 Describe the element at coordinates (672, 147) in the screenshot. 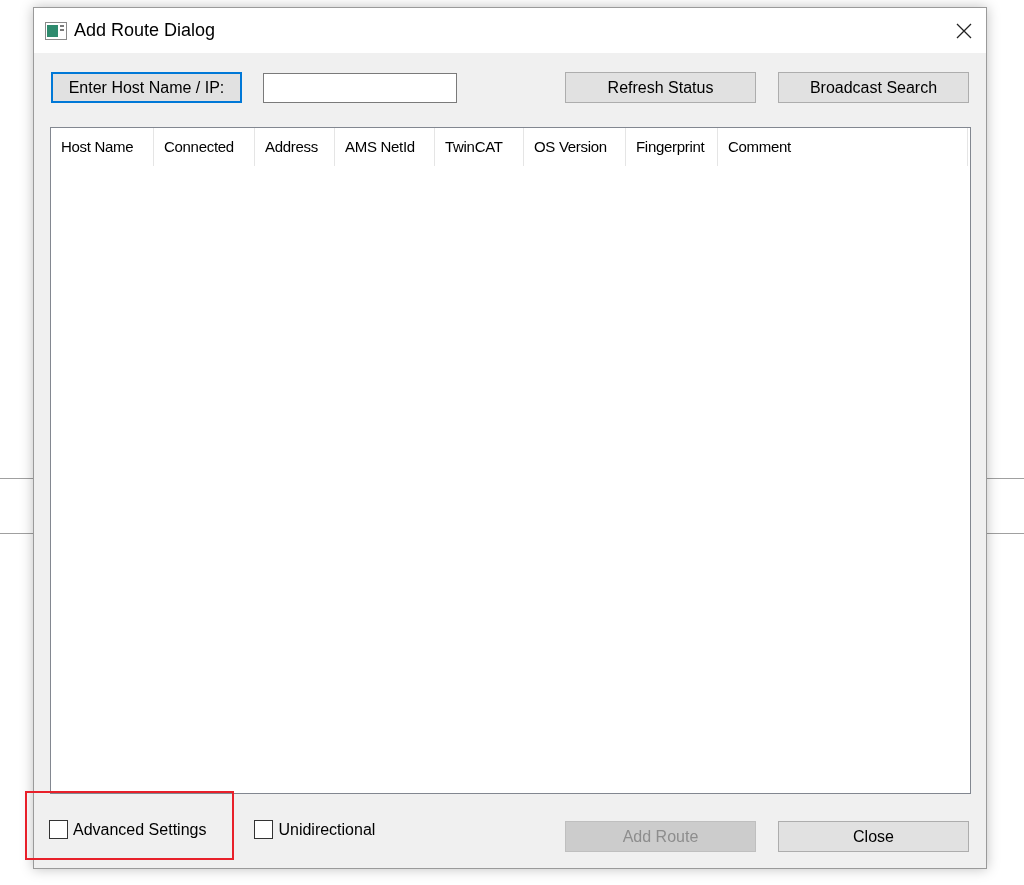

I see `column-header: Fingerprint` at that location.